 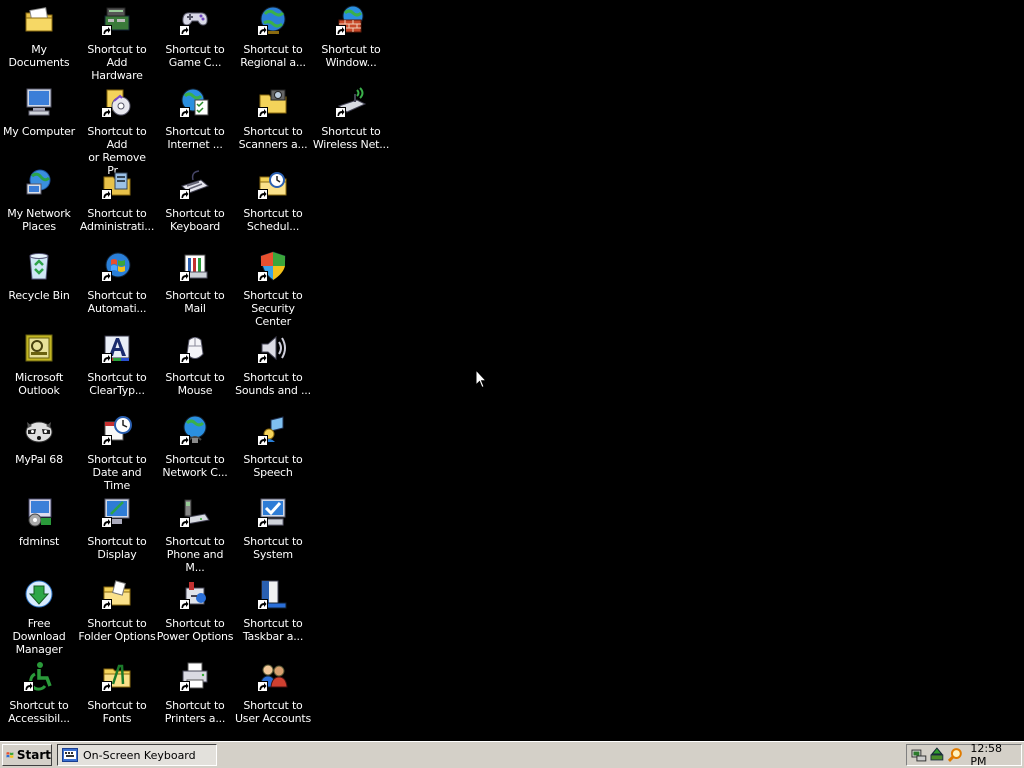 What do you see at coordinates (39, 124) in the screenshot?
I see `desktop-icon: My Computer` at bounding box center [39, 124].